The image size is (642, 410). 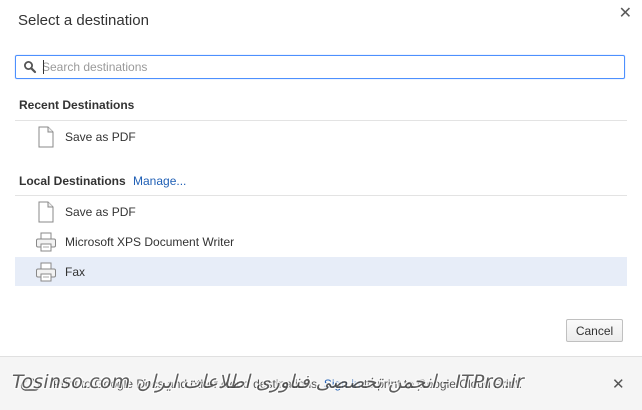 I want to click on local-destinations-header: Local Destinations, so click(x=72, y=181).